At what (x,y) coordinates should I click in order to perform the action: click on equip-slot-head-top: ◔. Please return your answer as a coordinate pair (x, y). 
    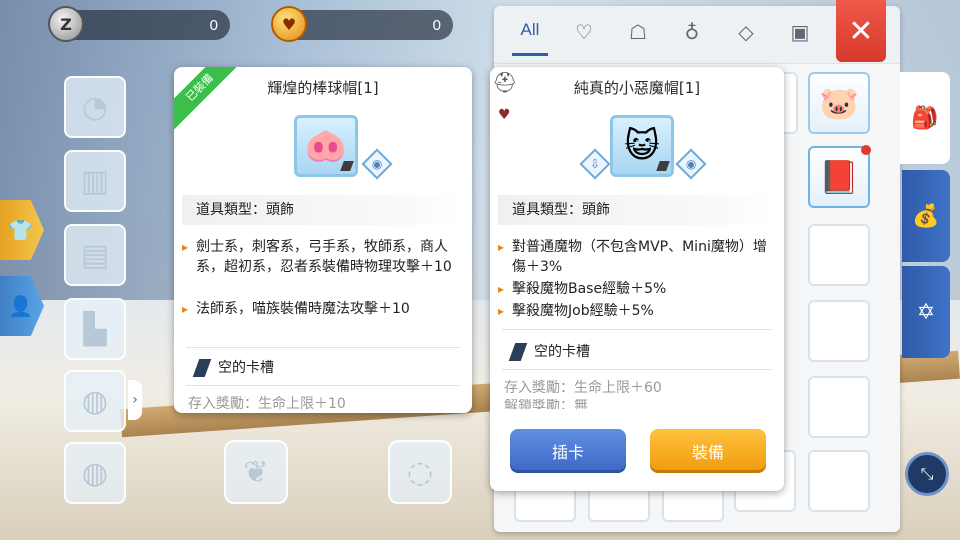
    Looking at the image, I should click on (95, 107).